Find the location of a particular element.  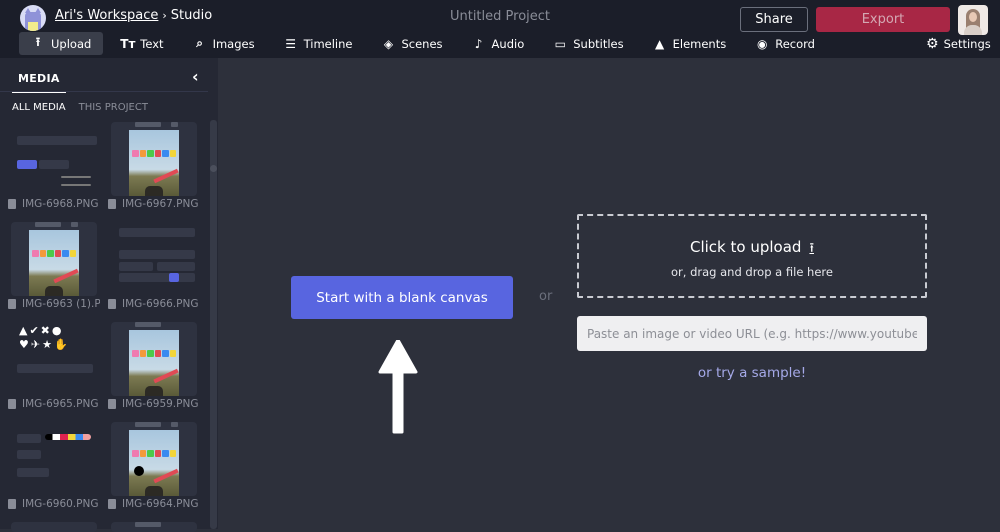

try-sample-link: or try a sample! is located at coordinates (752, 373).